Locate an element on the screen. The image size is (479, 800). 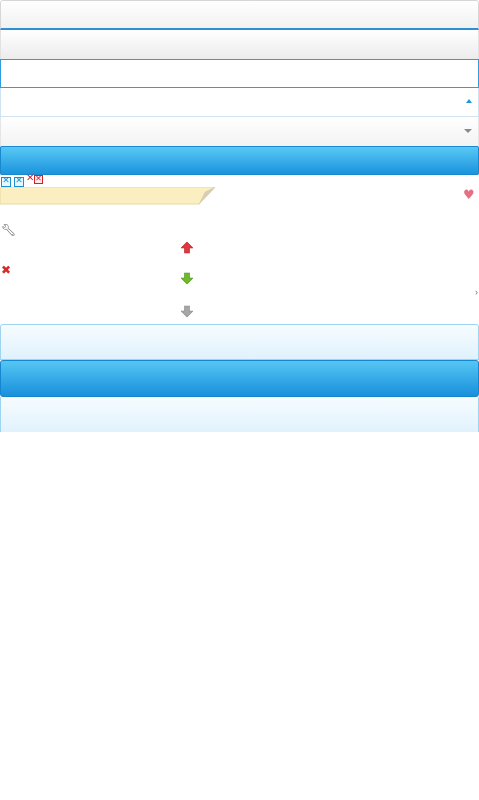
select-open is located at coordinates (239, 102).